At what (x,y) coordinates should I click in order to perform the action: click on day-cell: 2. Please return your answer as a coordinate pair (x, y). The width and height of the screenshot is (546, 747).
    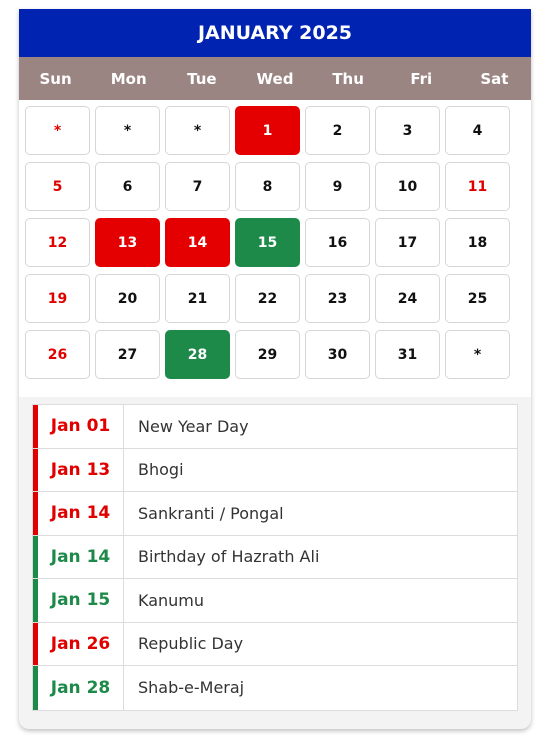
    Looking at the image, I should click on (337, 130).